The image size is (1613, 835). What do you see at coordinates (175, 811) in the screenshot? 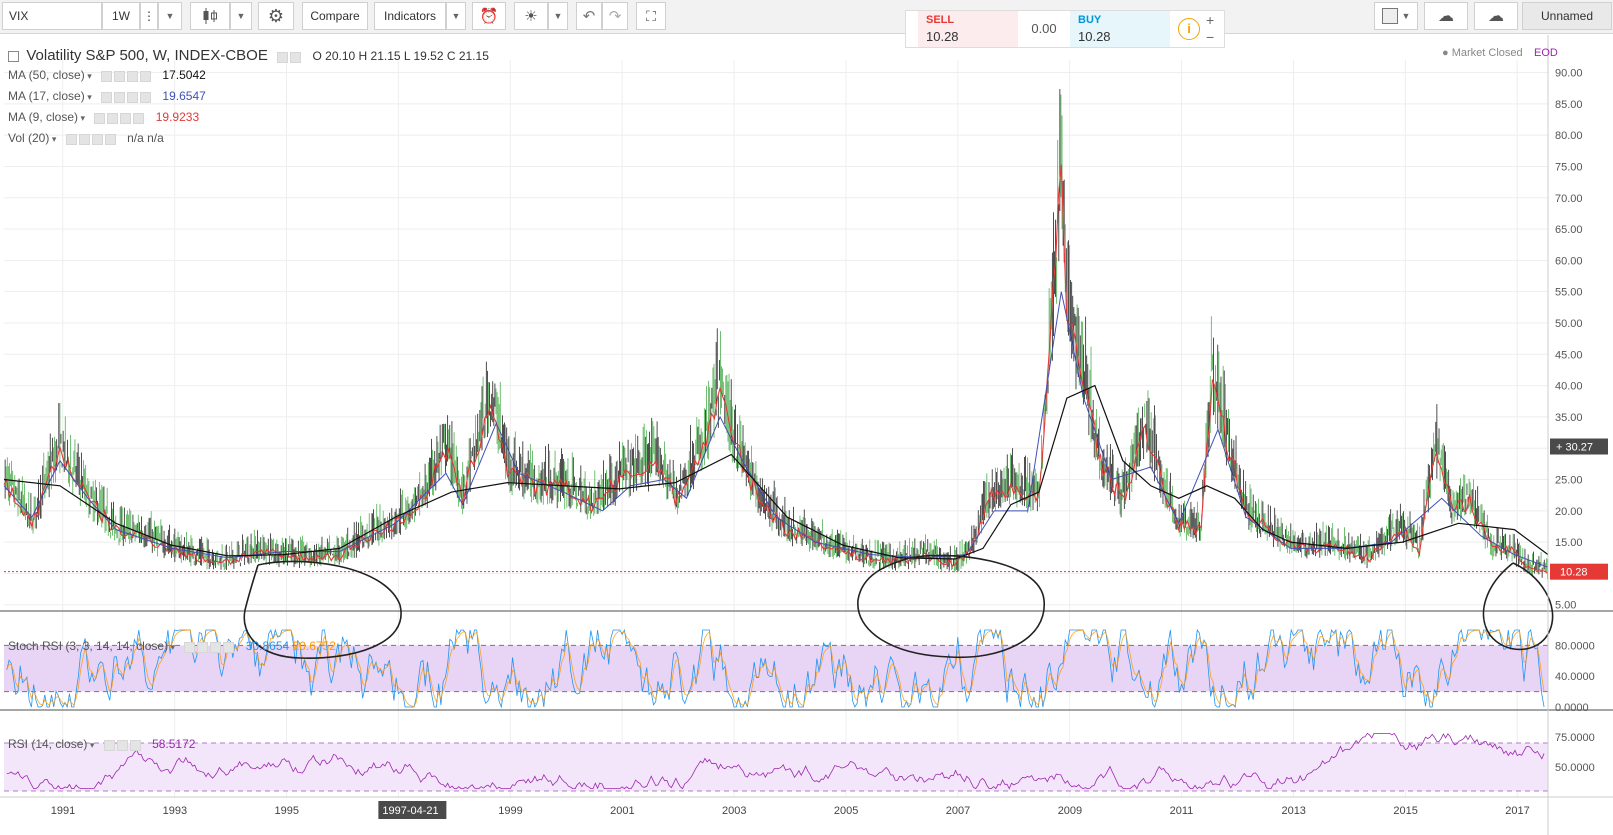
I see `year-tick-label: 1993` at bounding box center [175, 811].